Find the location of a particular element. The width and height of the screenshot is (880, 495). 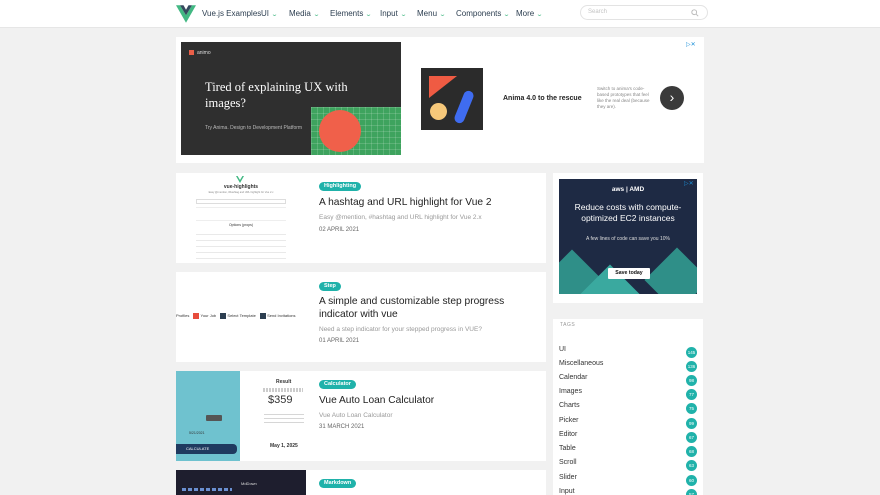

nav-item-ui: UI ⌄ is located at coordinates (269, 13).